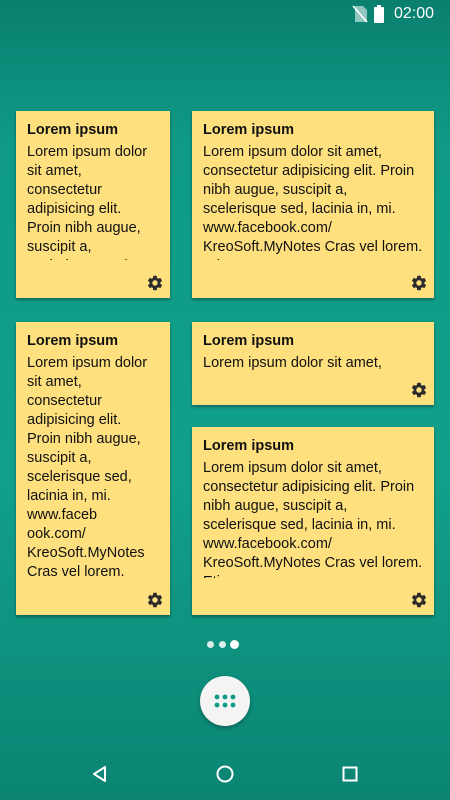 The width and height of the screenshot is (450, 800). Describe the element at coordinates (379, 14) in the screenshot. I see `battery-icon` at that location.